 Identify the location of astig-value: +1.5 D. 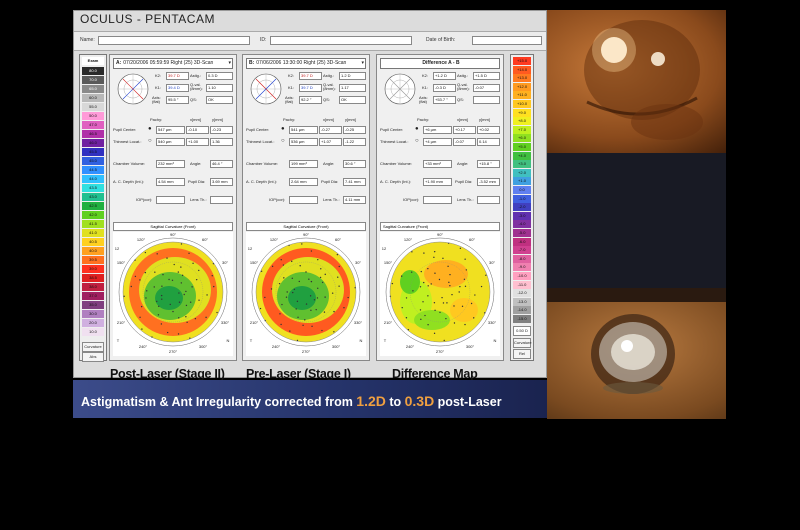
(486, 76).